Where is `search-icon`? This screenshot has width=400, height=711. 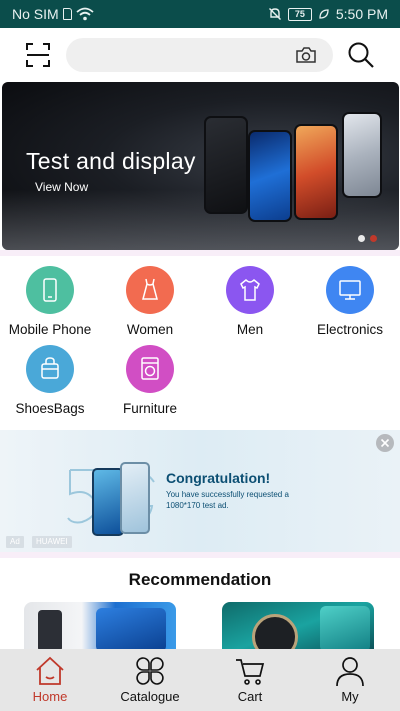 search-icon is located at coordinates (361, 55).